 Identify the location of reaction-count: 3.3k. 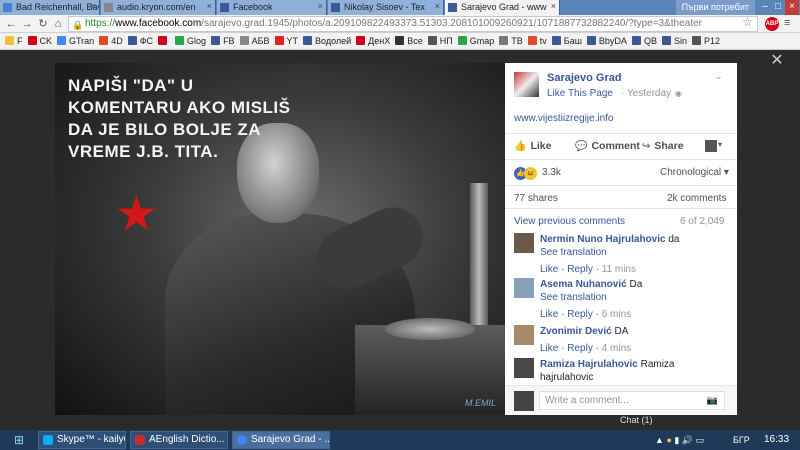
(551, 172).